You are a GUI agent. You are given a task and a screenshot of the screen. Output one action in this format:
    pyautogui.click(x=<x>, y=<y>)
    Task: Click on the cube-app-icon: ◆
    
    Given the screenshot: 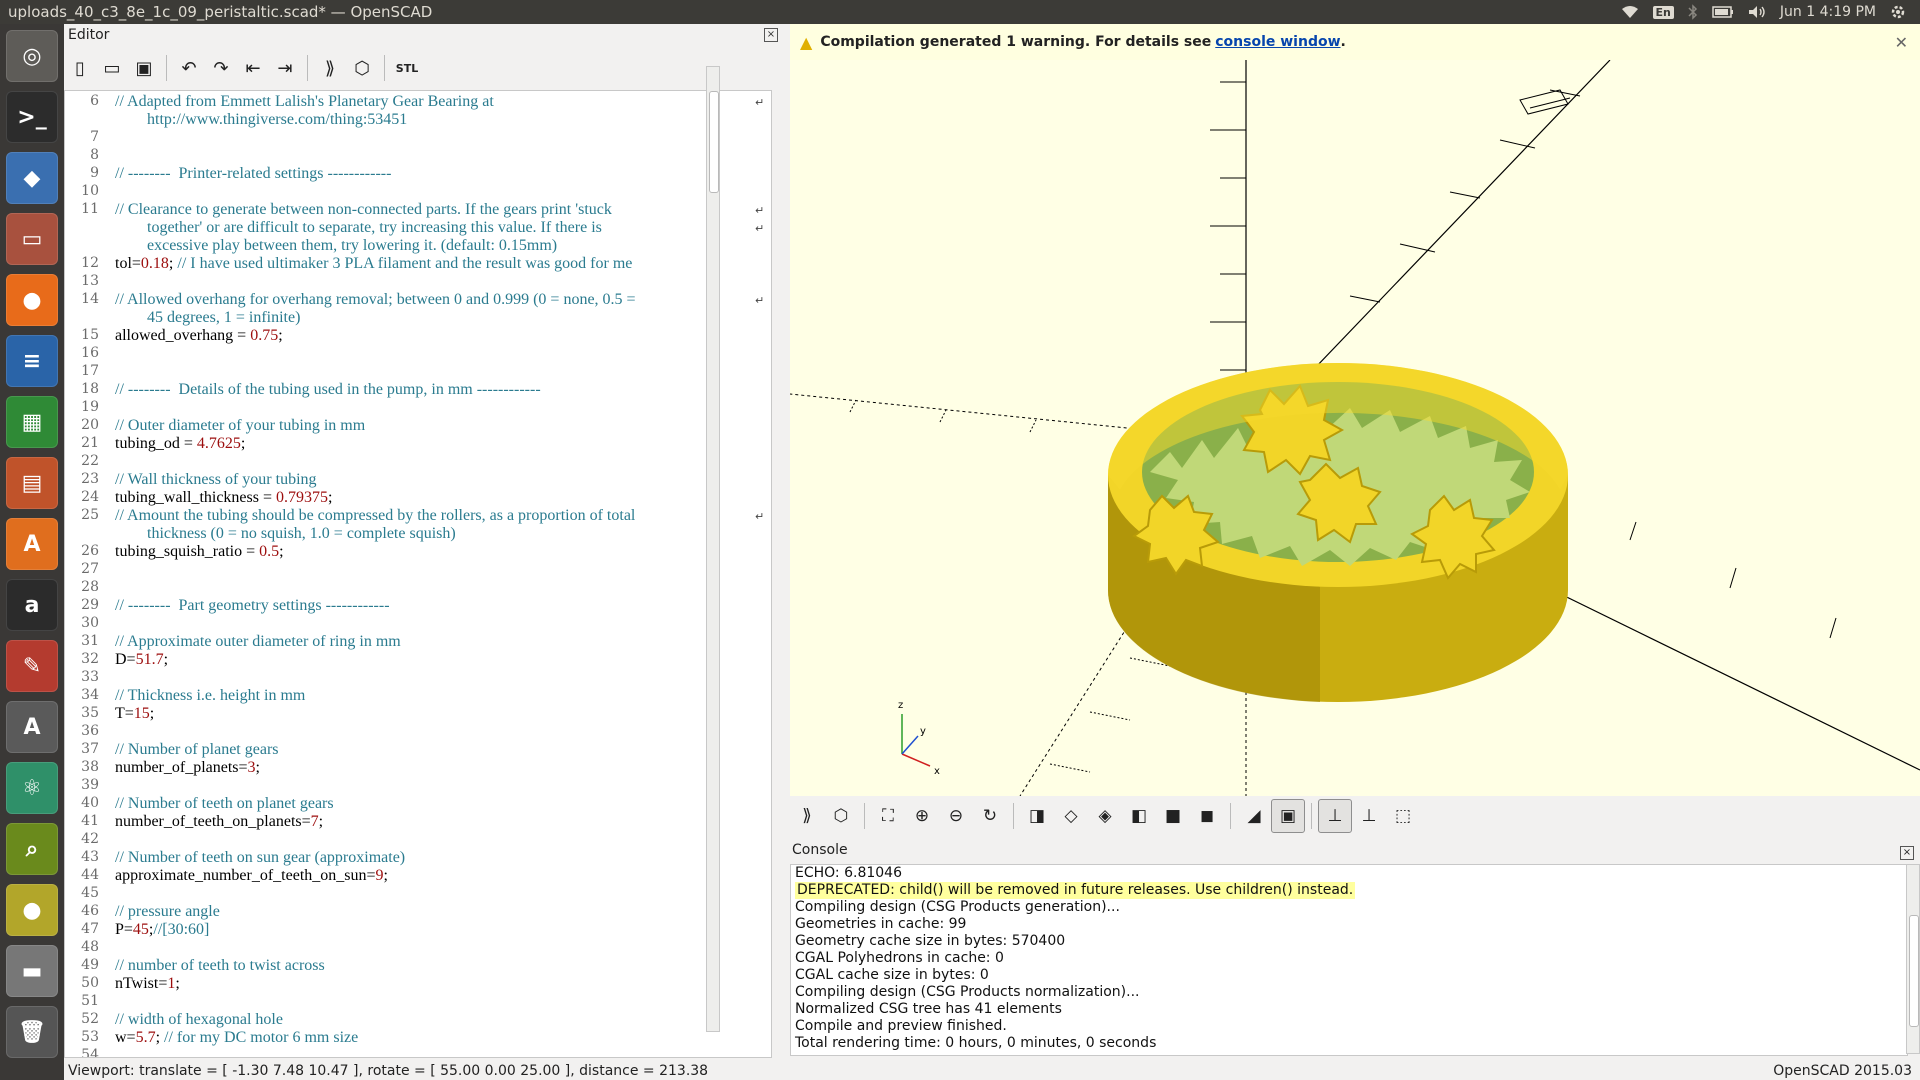 What is the action you would take?
    pyautogui.click(x=32, y=178)
    